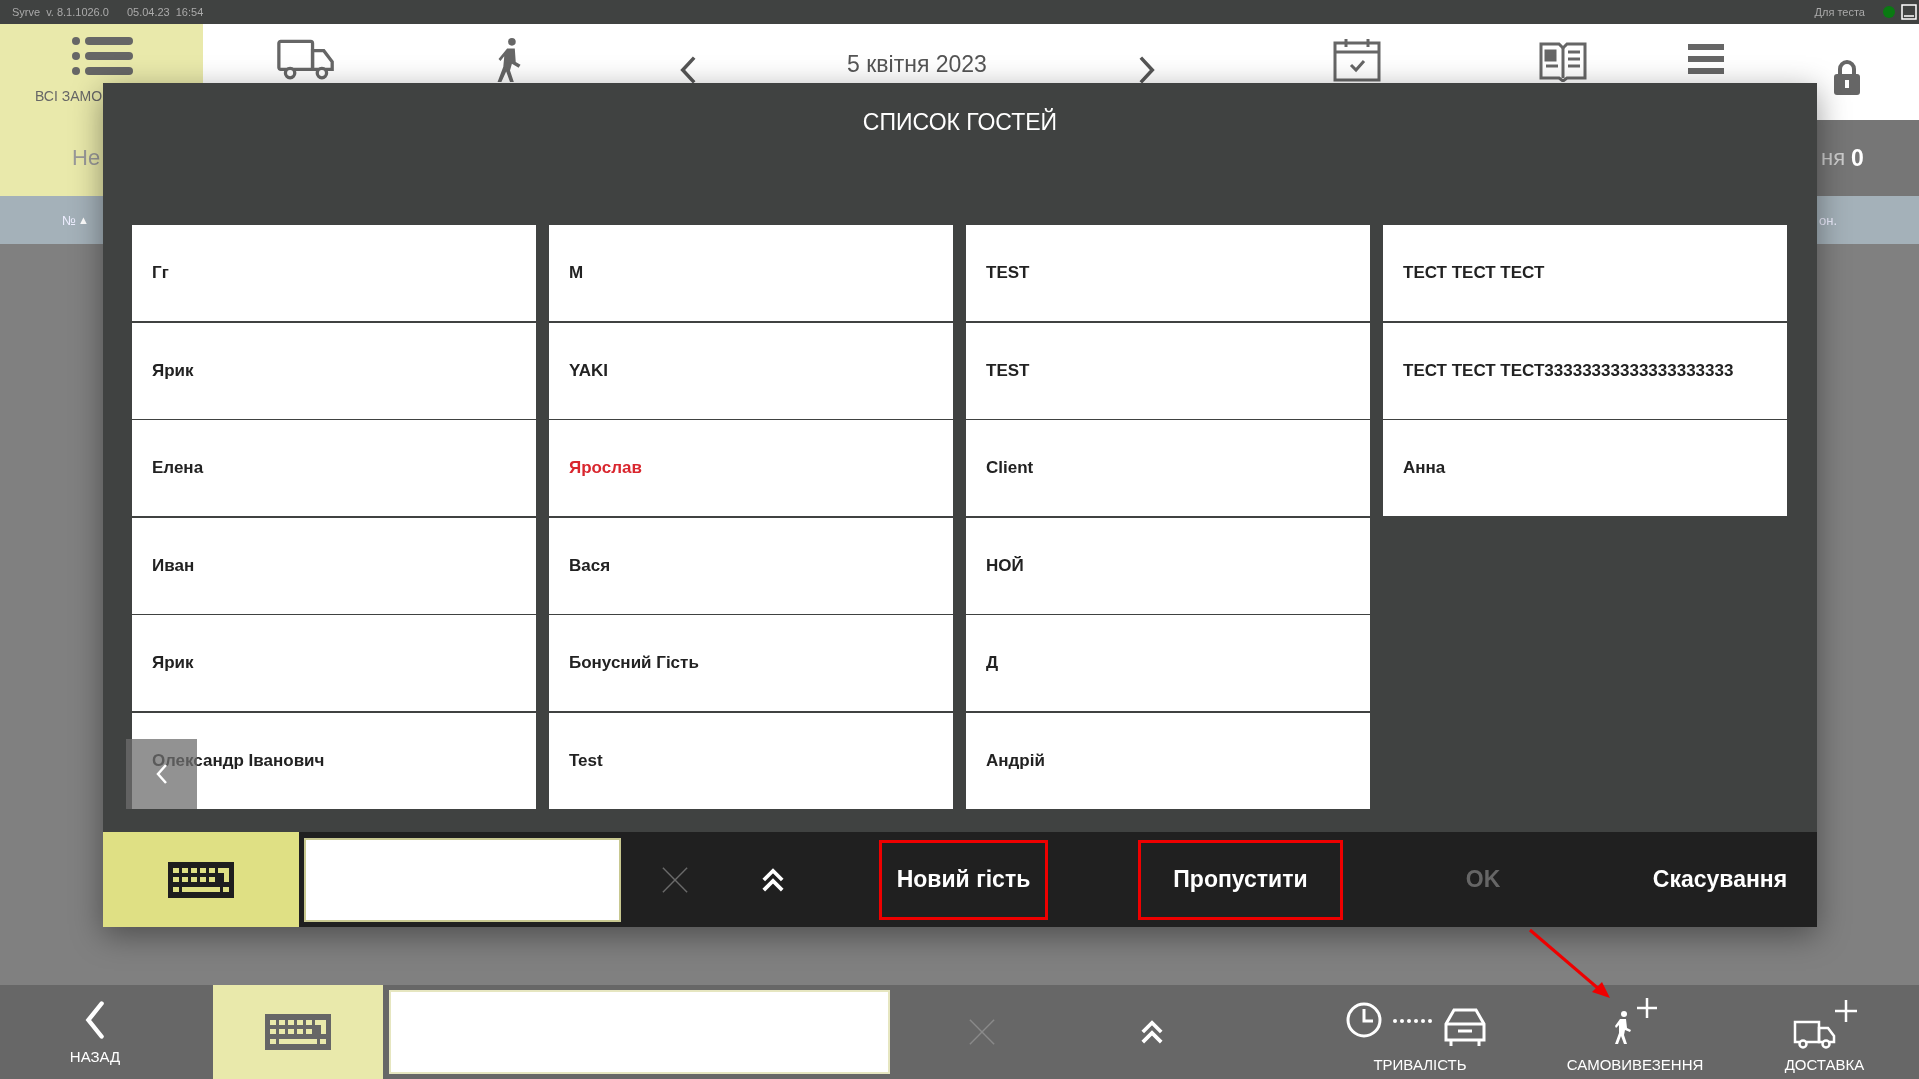  Describe the element at coordinates (189, 12) in the screenshot. I see `status-time: 16:54` at that location.